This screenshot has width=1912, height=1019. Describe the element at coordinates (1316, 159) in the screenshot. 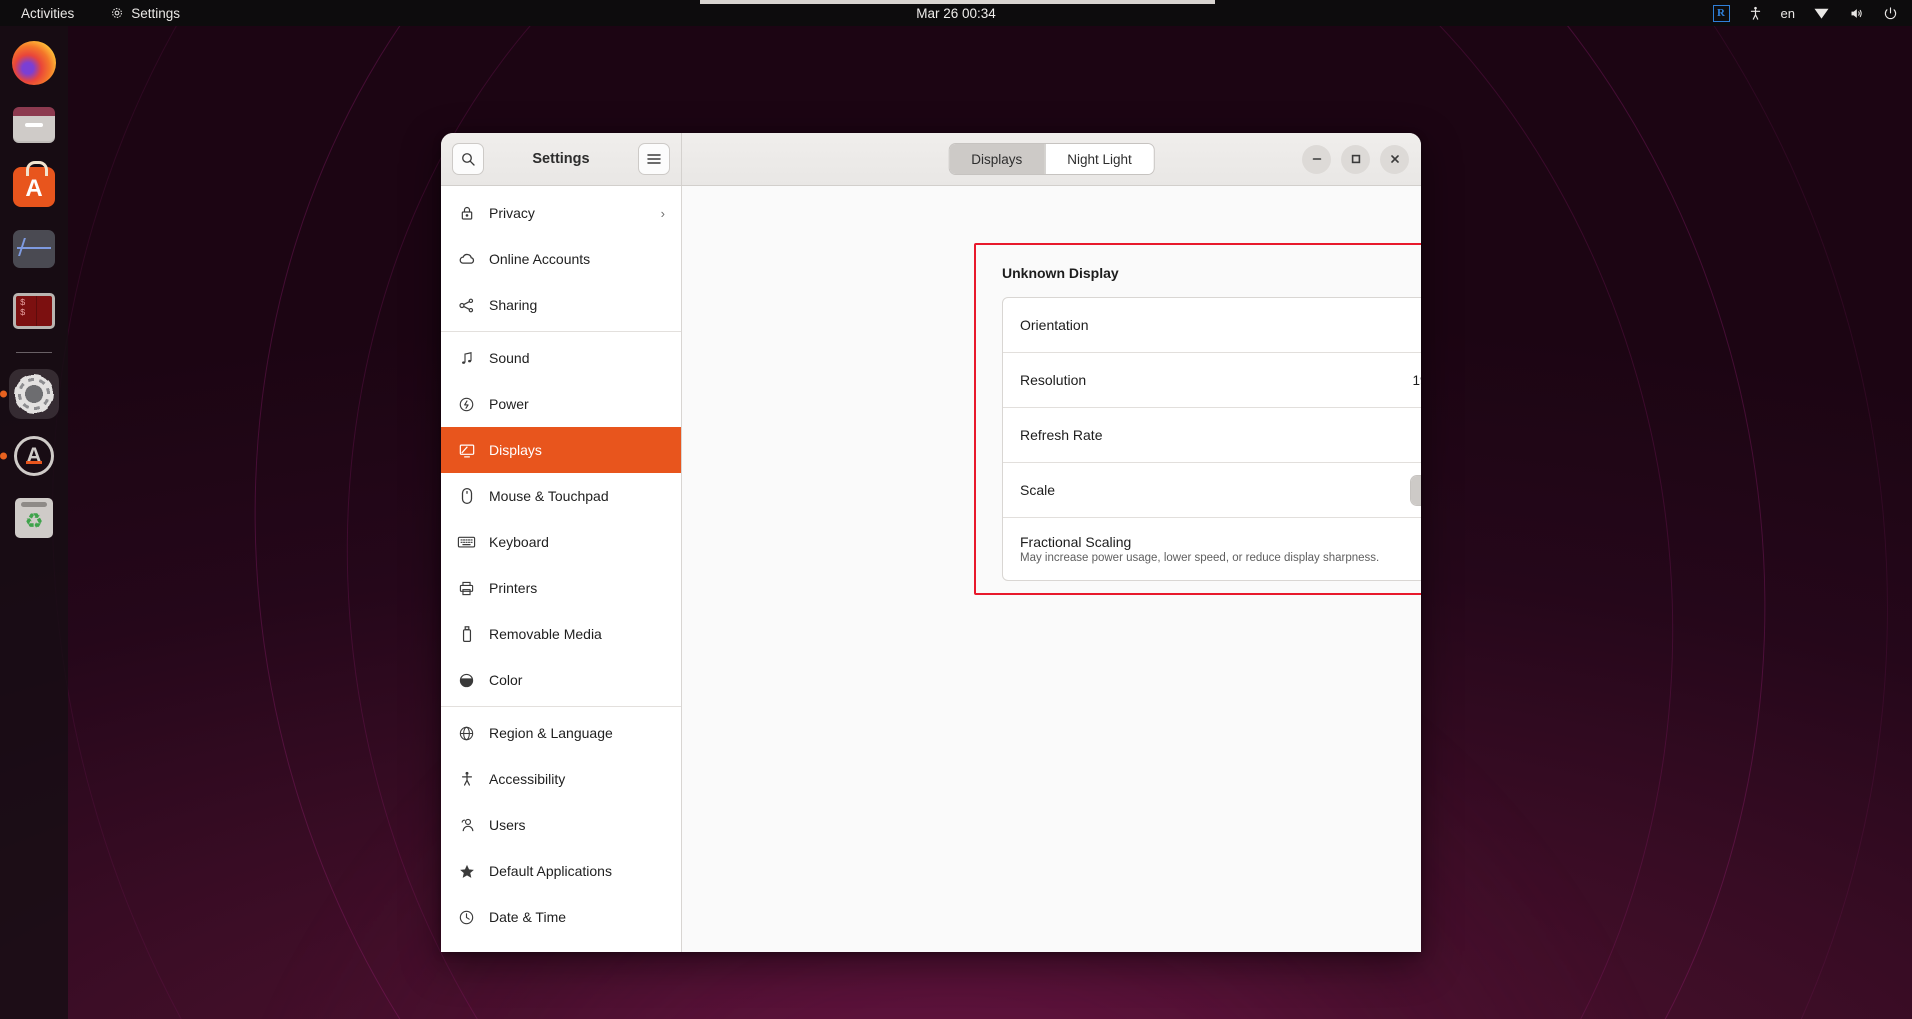

I see `minimize-button` at that location.